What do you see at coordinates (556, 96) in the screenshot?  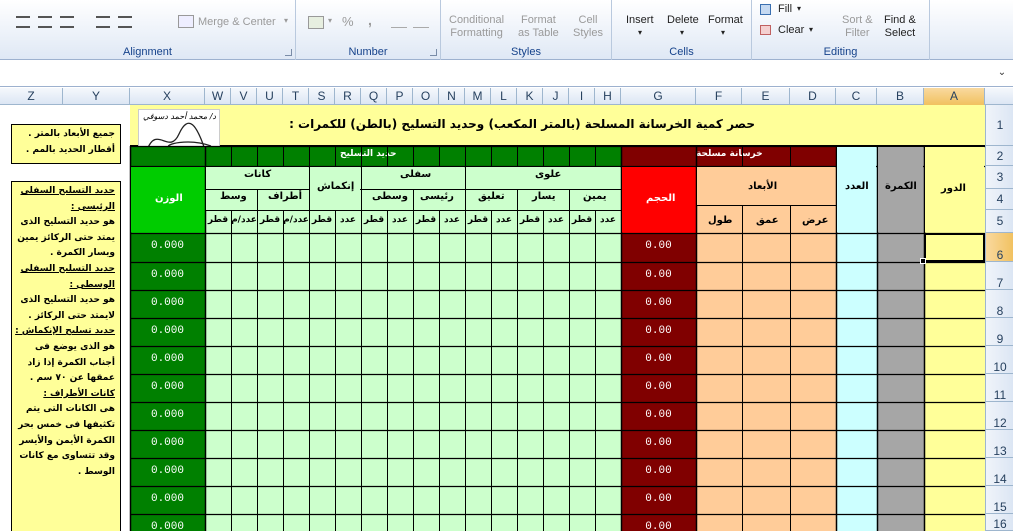 I see `column-header-j: J` at bounding box center [556, 96].